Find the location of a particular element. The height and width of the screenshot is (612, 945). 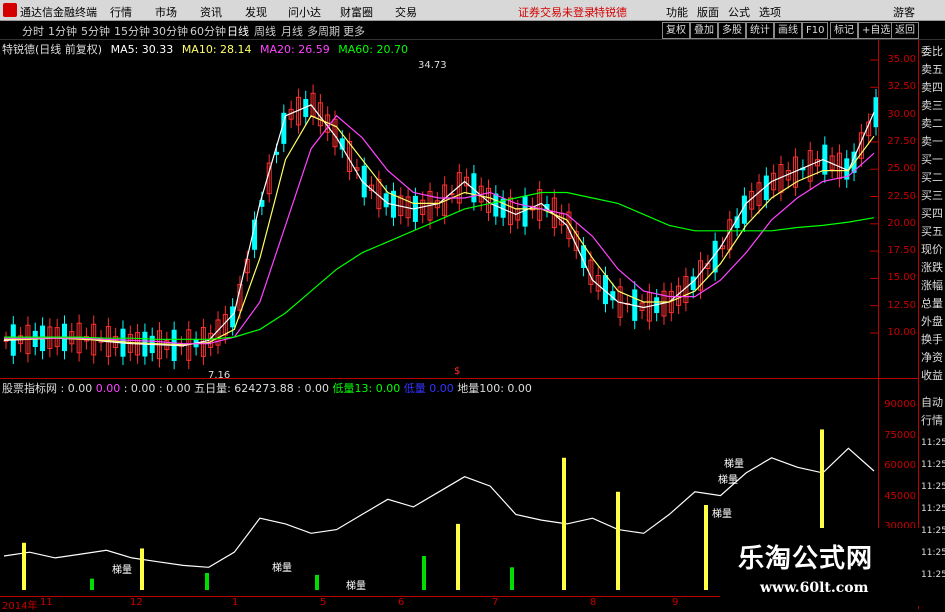

date-tick-label: 7 is located at coordinates (495, 602).